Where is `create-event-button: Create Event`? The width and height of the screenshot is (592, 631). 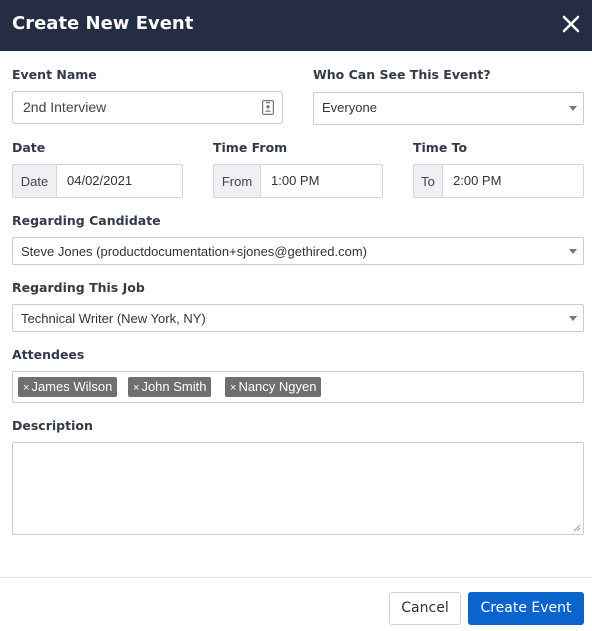
create-event-button: Create Event is located at coordinates (526, 608).